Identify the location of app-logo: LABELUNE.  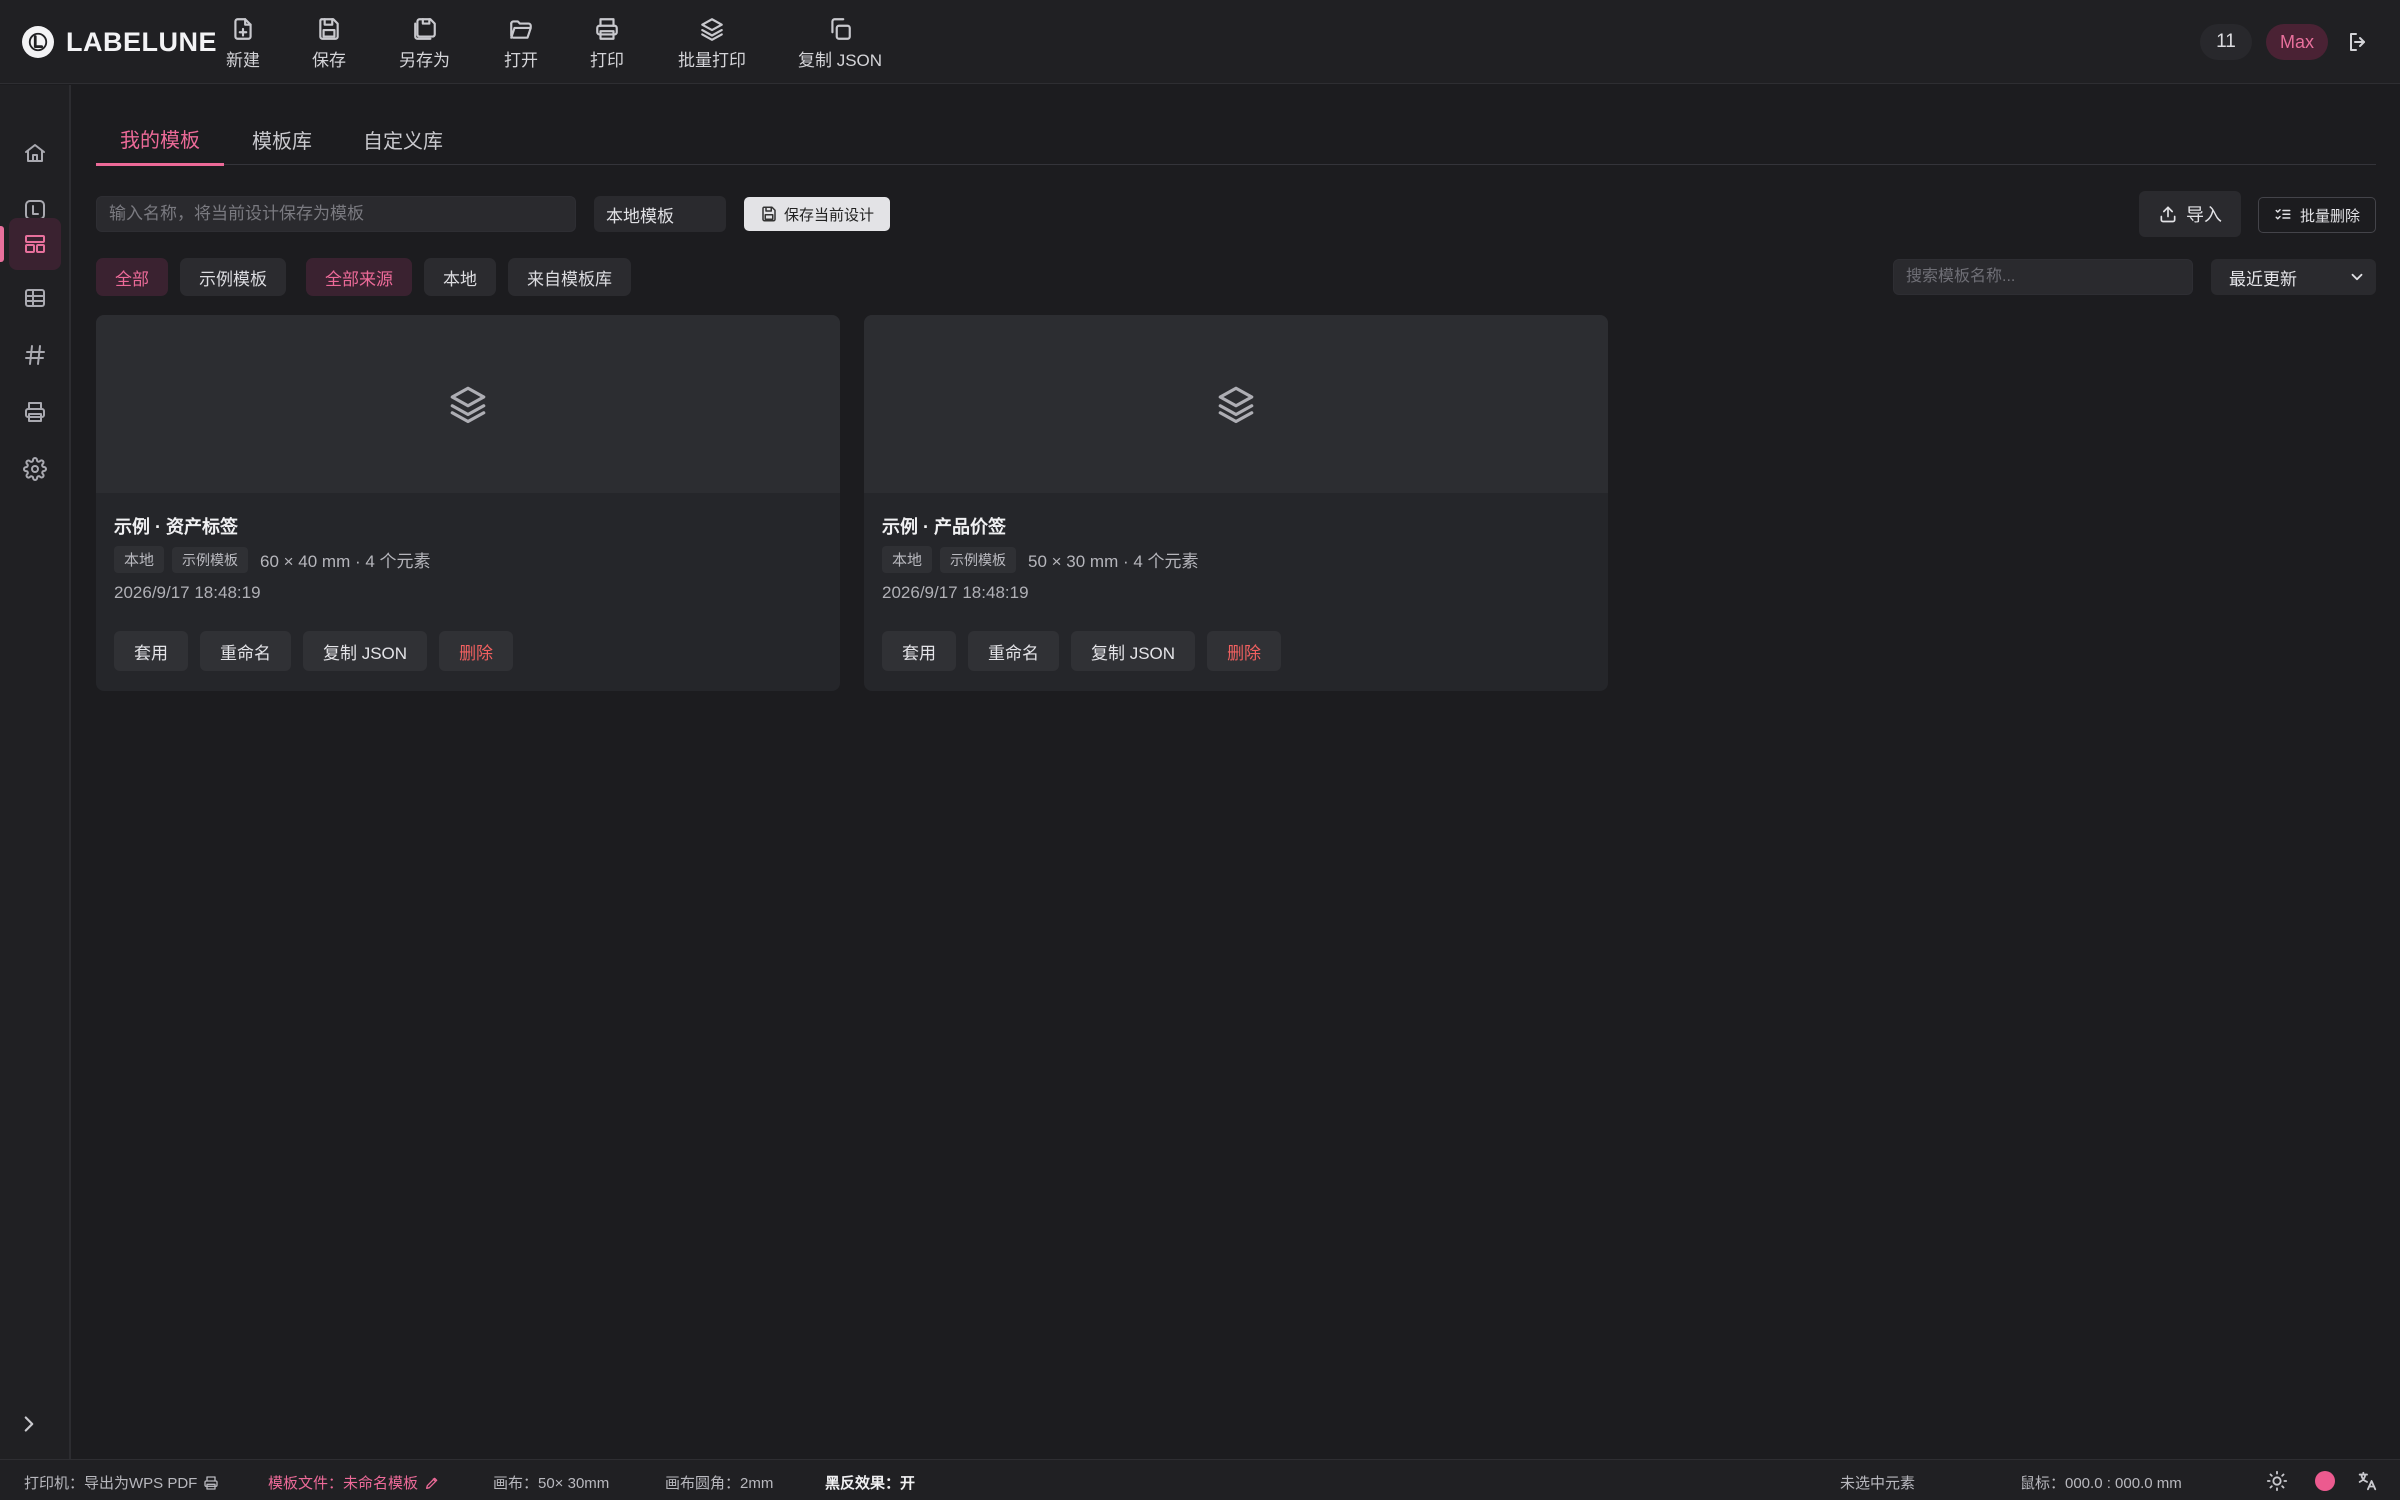
(119, 42).